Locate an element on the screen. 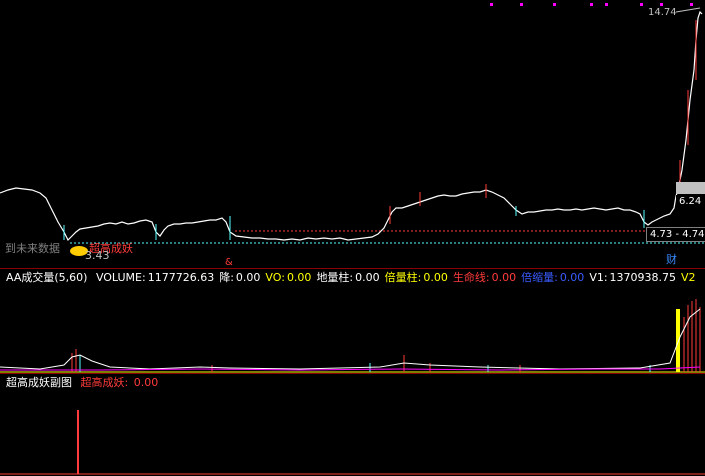  volume-field-7: V1: 1370938.75 is located at coordinates (632, 277).